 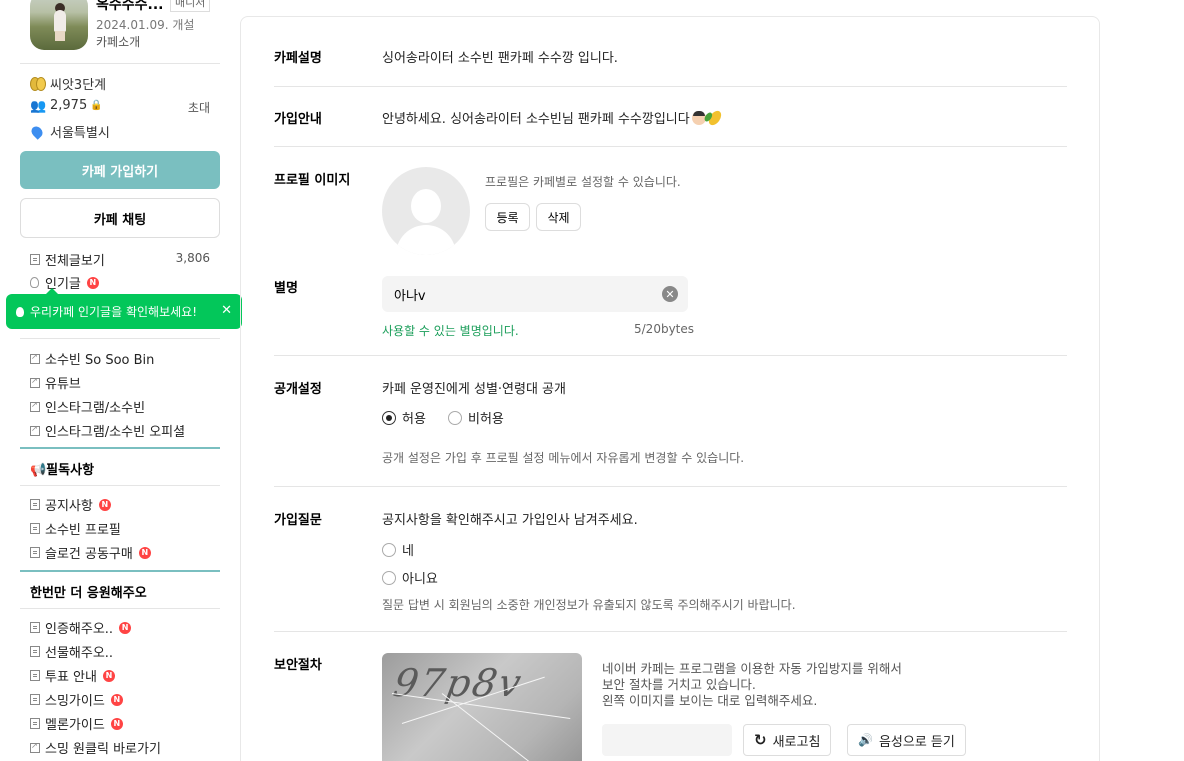 What do you see at coordinates (558, 217) in the screenshot?
I see `delete-button: 삭제` at bounding box center [558, 217].